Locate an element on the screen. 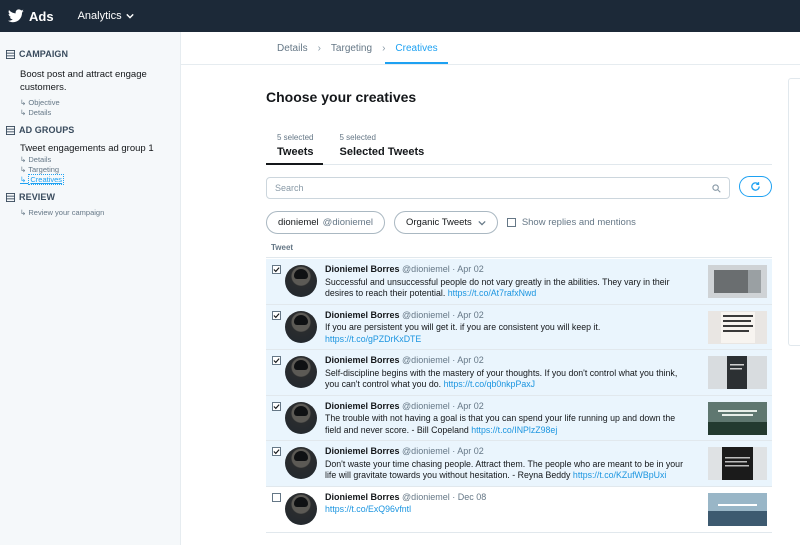 The image size is (800, 545). sidebar-item-targeting: ↳ Targeting is located at coordinates (90, 170).